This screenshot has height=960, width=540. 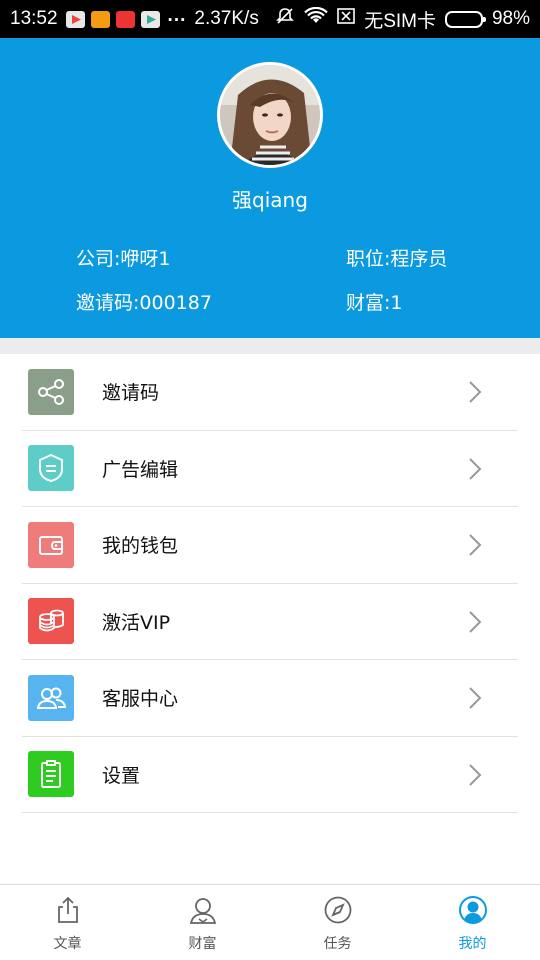 What do you see at coordinates (473, 912) in the screenshot?
I see `profile-icon` at bounding box center [473, 912].